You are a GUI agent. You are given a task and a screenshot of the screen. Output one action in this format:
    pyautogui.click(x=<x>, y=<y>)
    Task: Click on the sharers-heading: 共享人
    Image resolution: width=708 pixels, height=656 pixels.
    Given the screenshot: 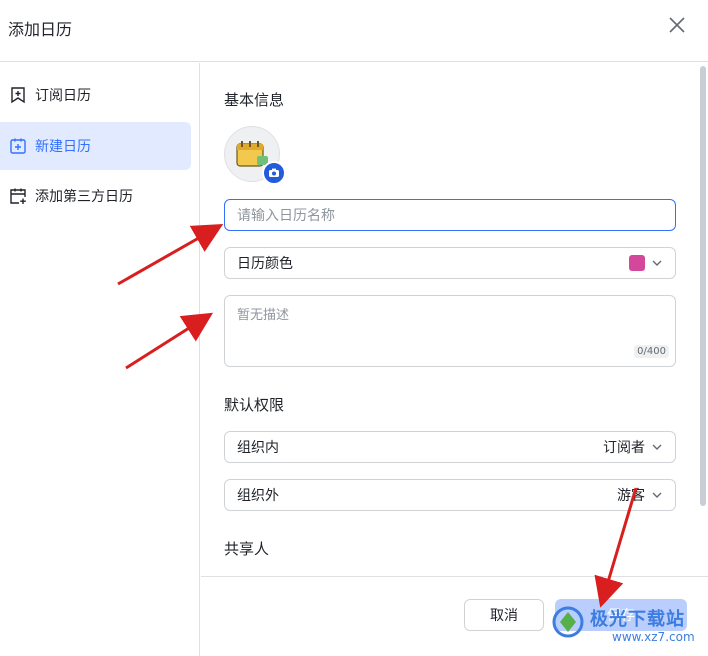 What is the action you would take?
    pyautogui.click(x=247, y=549)
    